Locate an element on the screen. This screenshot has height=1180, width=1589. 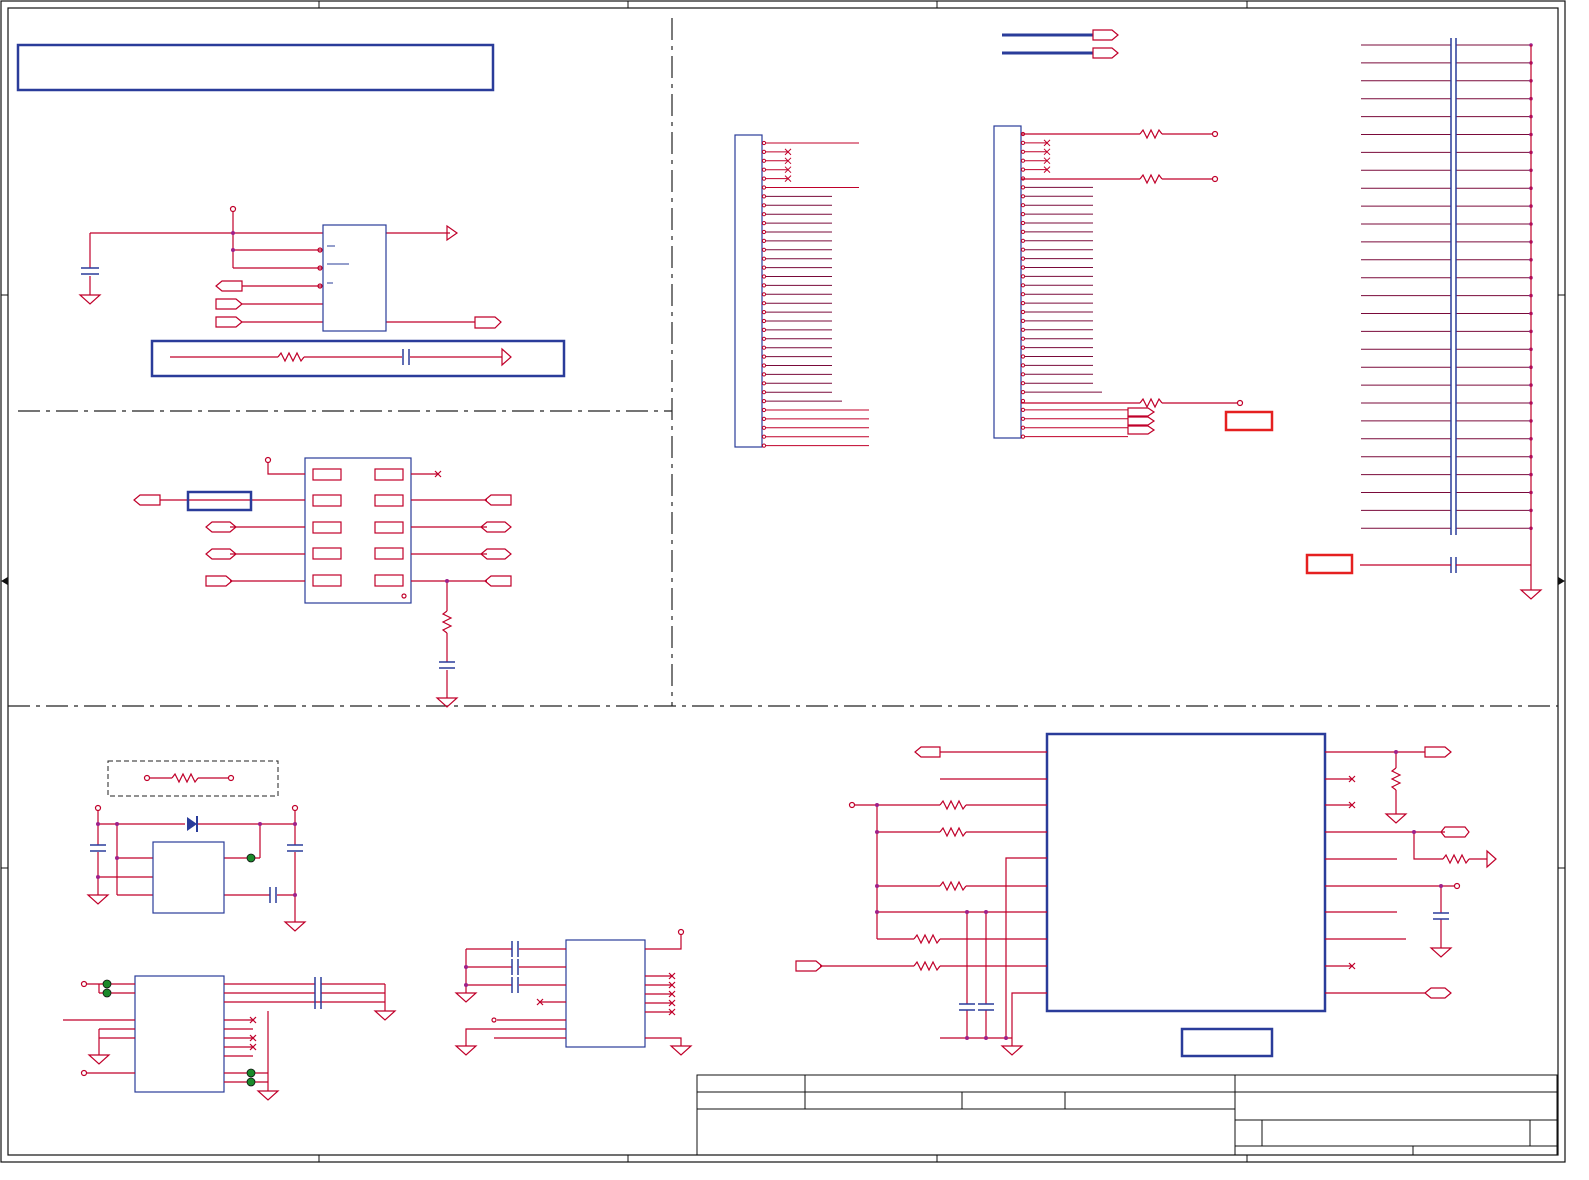
eeprom-ic is located at coordinates (605, 993).